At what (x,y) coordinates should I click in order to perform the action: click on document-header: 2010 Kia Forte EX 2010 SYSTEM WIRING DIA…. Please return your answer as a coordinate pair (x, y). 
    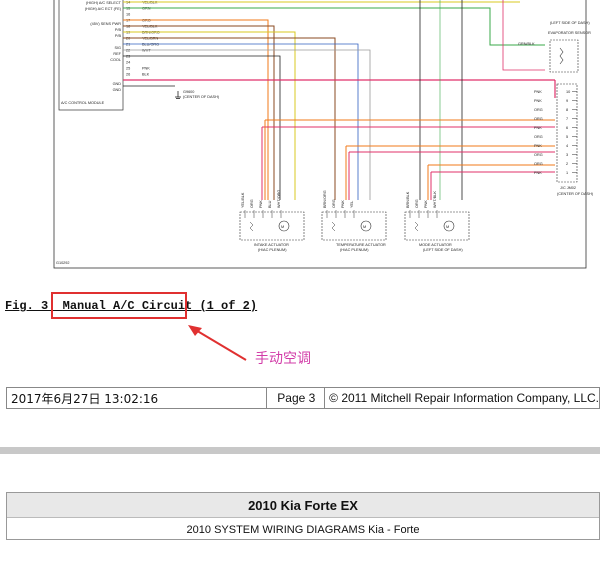
    Looking at the image, I should click on (303, 516).